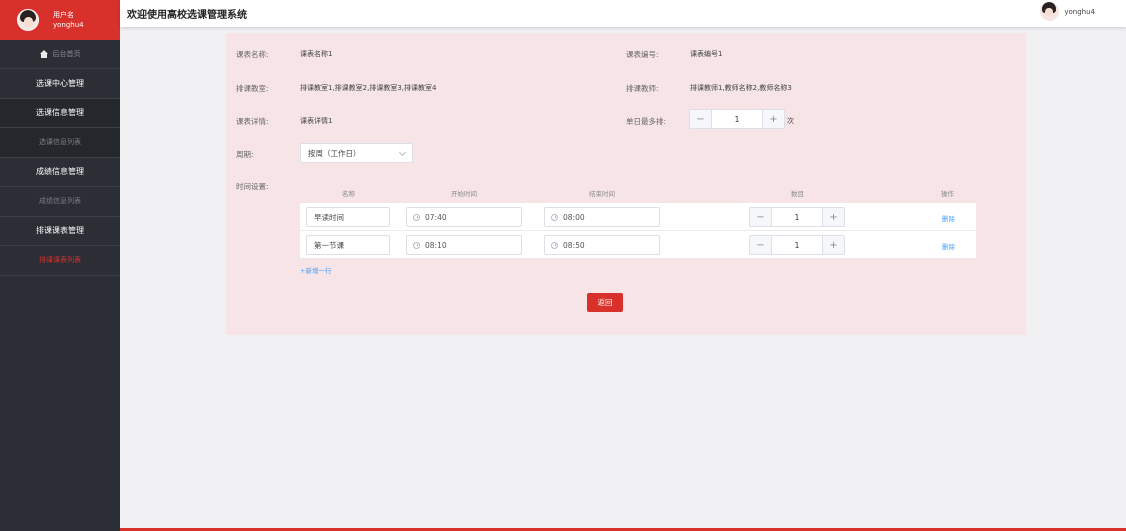 This screenshot has width=1126, height=531. What do you see at coordinates (348, 217) in the screenshot?
I see `name-input: 早读时间` at bounding box center [348, 217].